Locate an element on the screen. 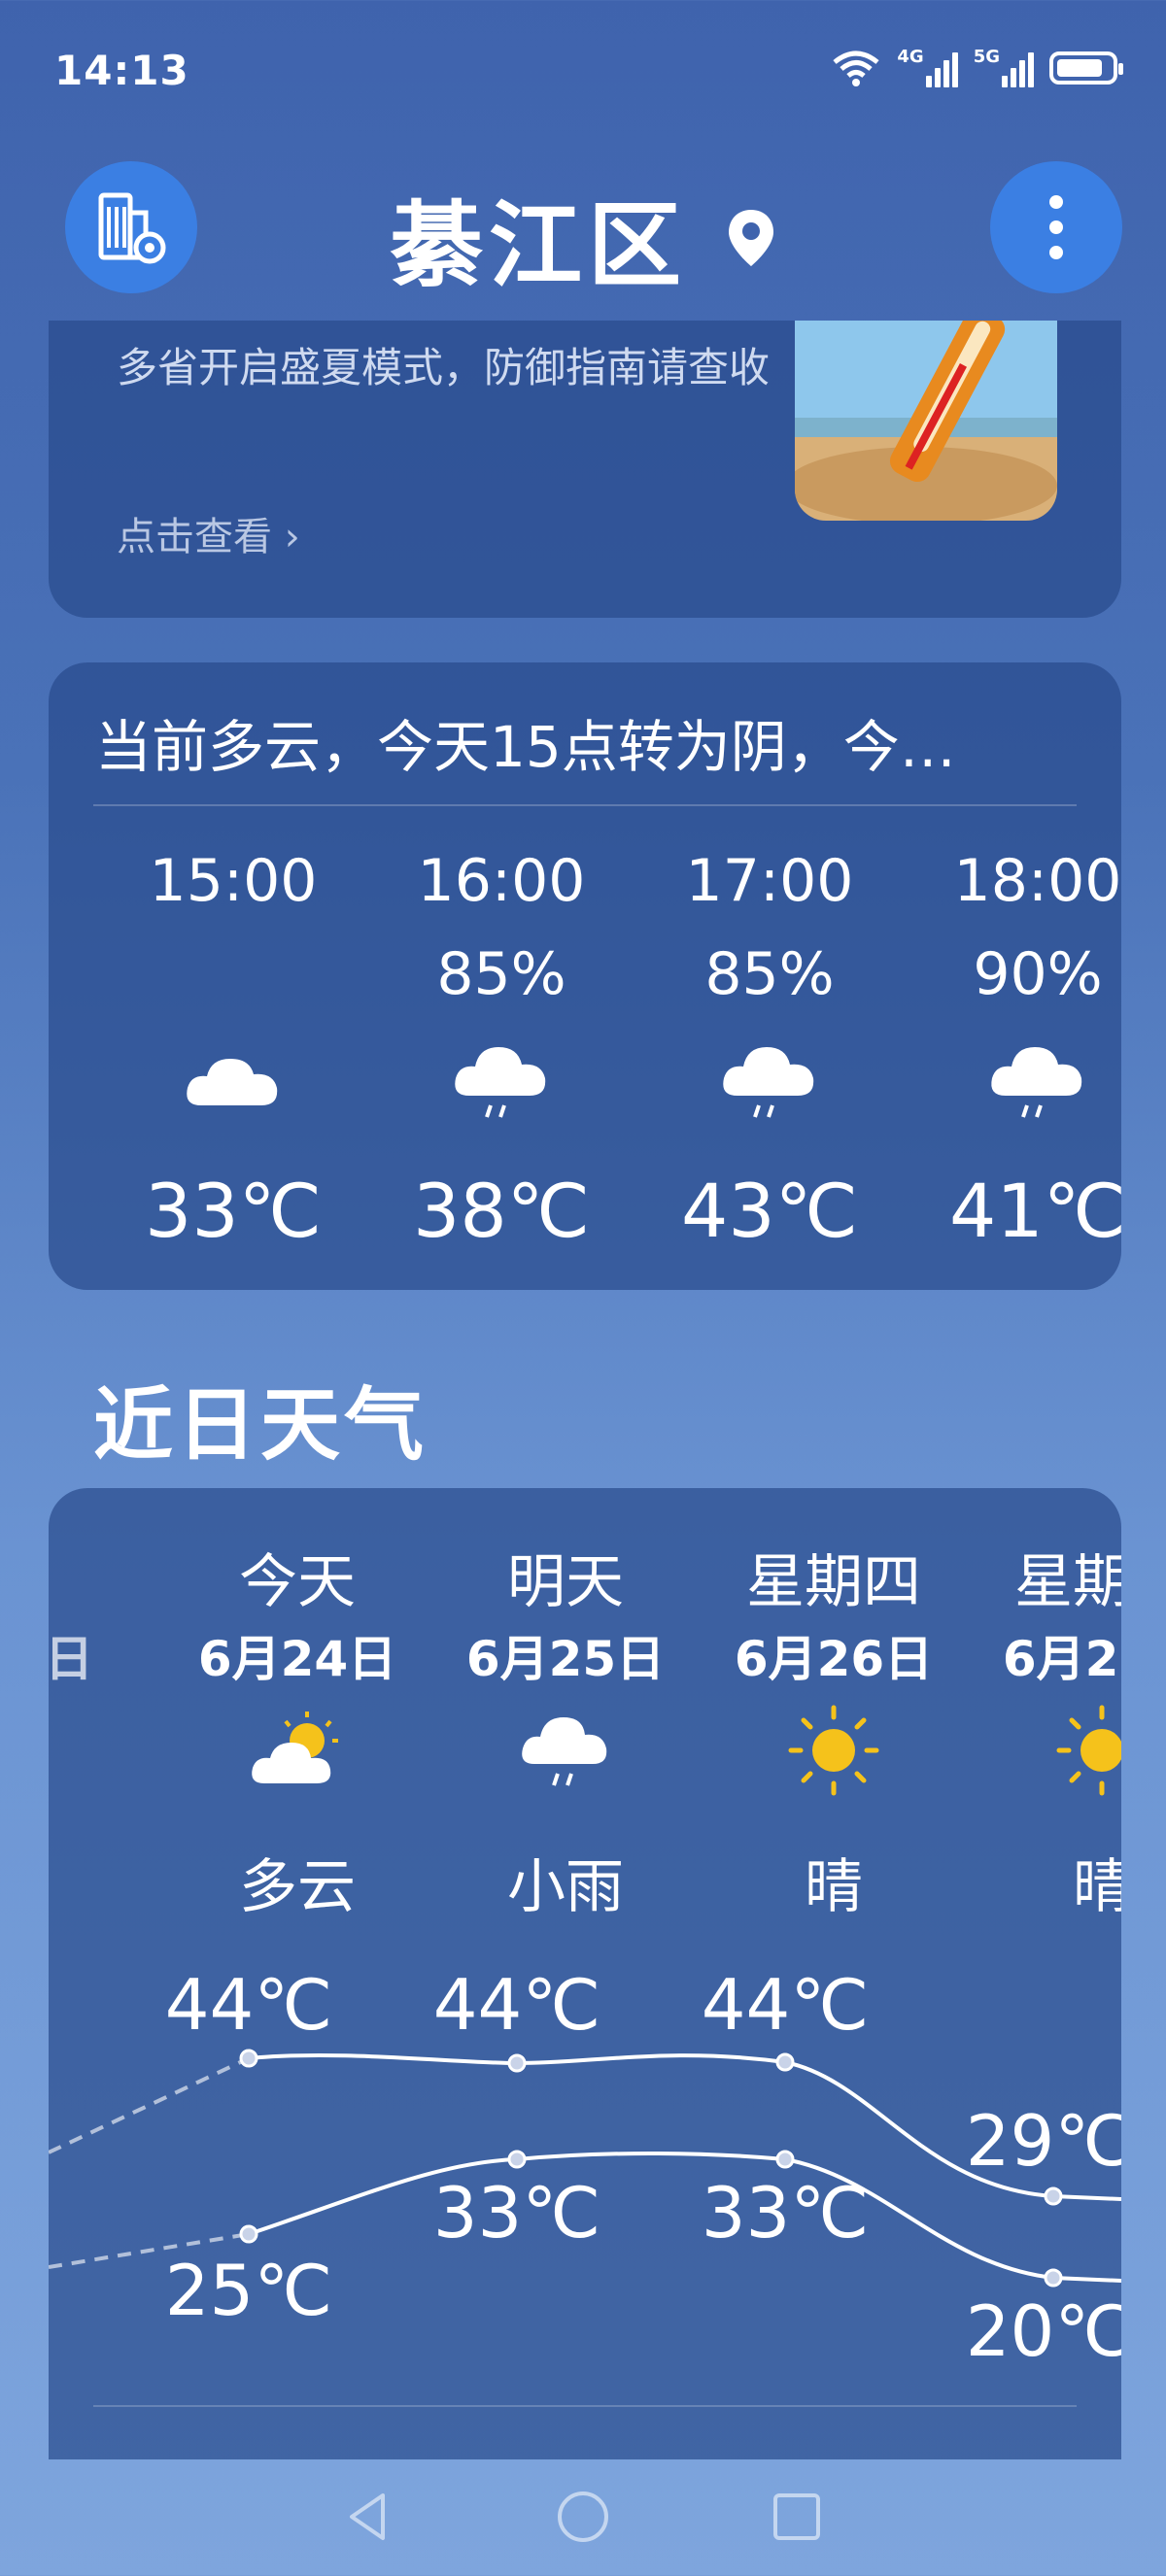 This screenshot has width=1166, height=2576. hour-temp: 38℃ is located at coordinates (501, 1211).